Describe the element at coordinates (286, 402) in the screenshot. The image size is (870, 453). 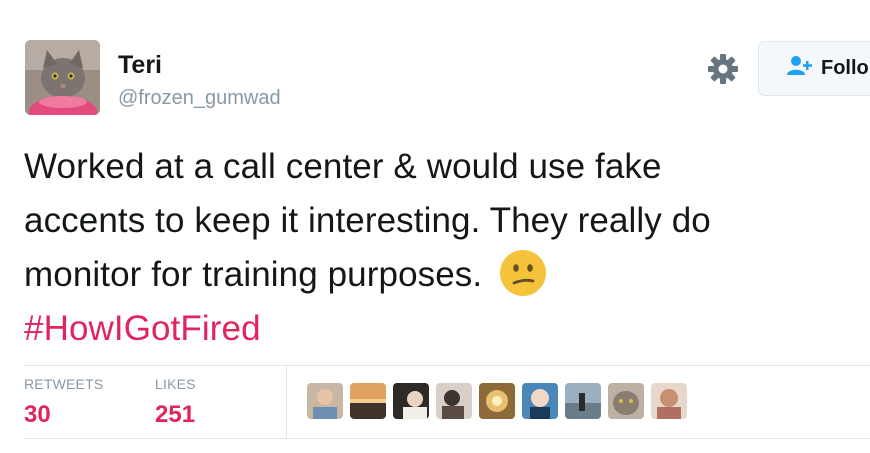
I see `stats-vertical-divider` at that location.